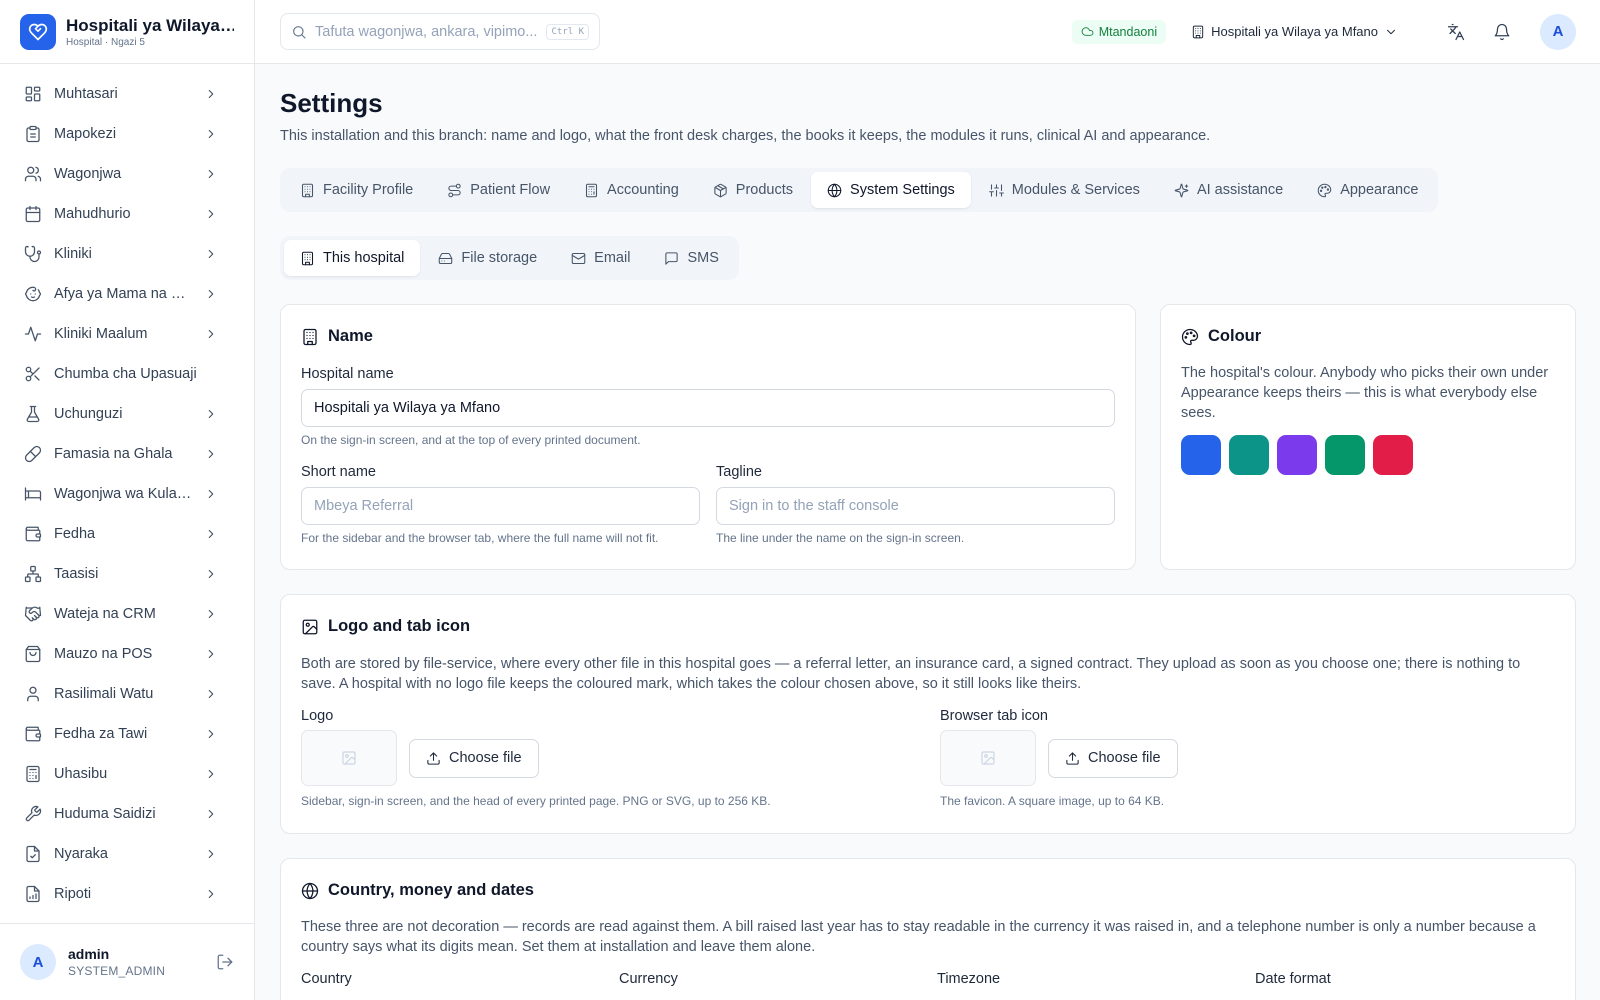  I want to click on tab-modules-services: Modules & Services, so click(1064, 190).